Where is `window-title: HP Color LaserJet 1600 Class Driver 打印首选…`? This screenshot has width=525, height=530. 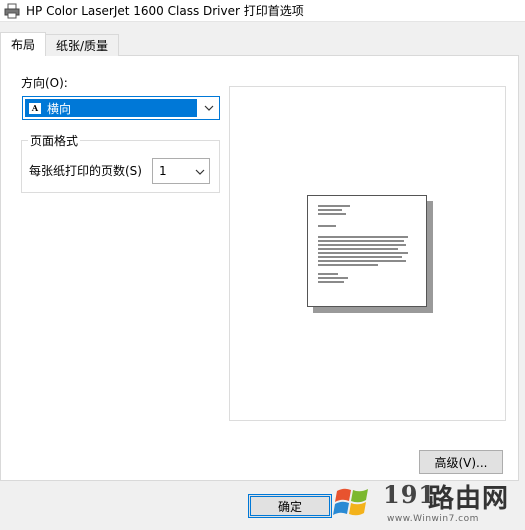
window-title: HP Color LaserJet 1600 Class Driver 打印首选… is located at coordinates (165, 11).